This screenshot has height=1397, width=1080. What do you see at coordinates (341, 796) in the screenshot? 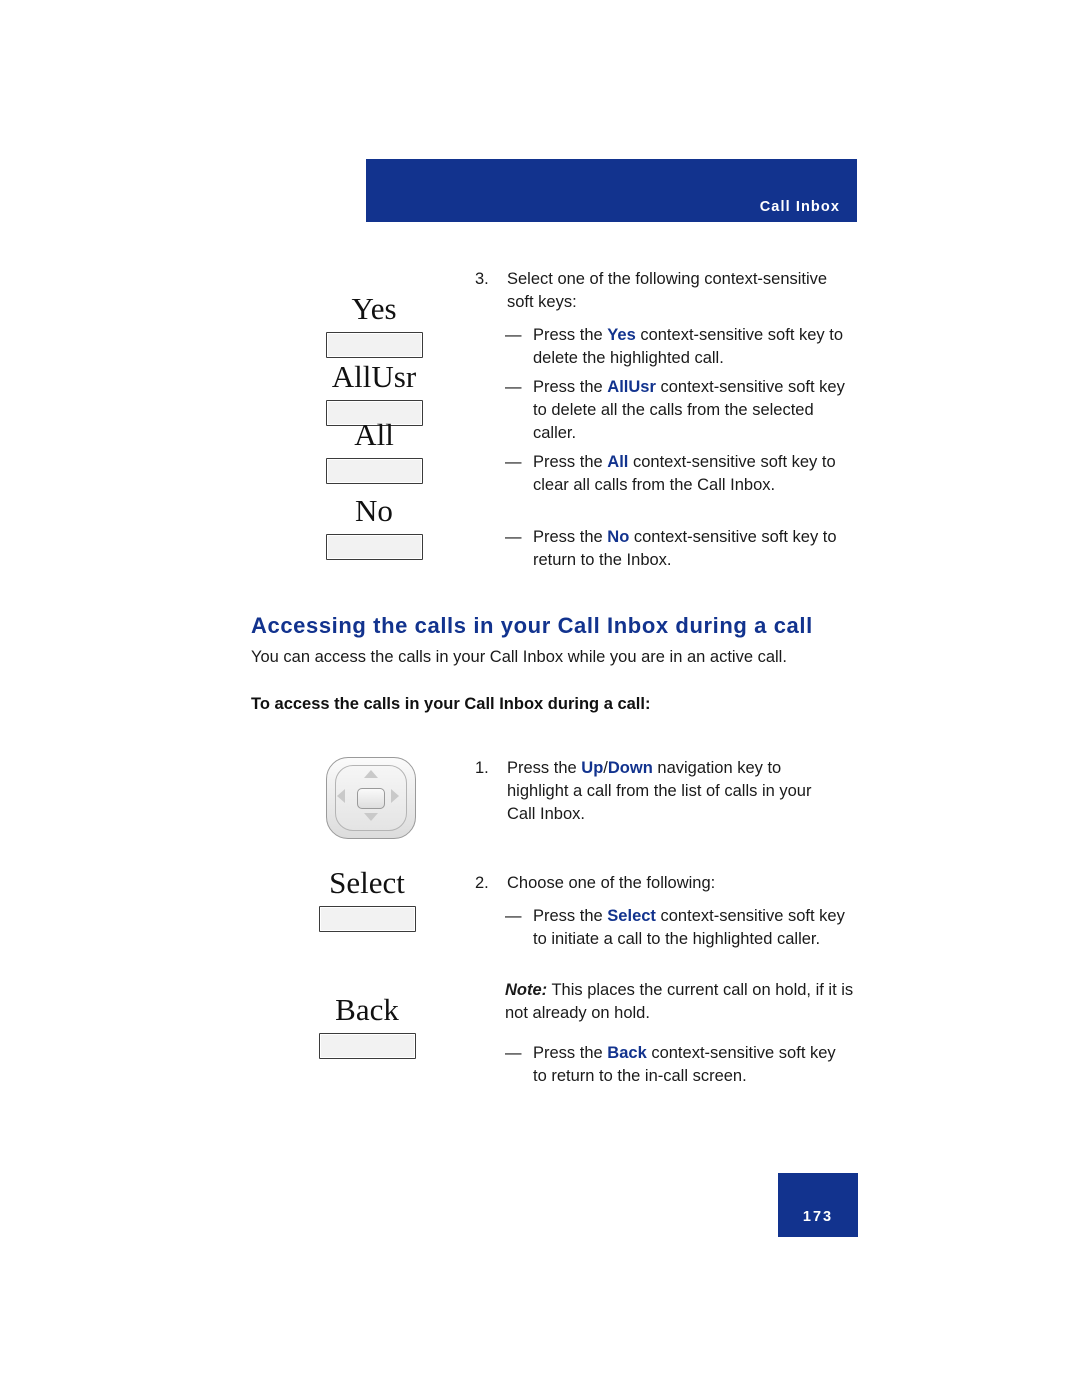
I see `chevron-left-icon` at bounding box center [341, 796].